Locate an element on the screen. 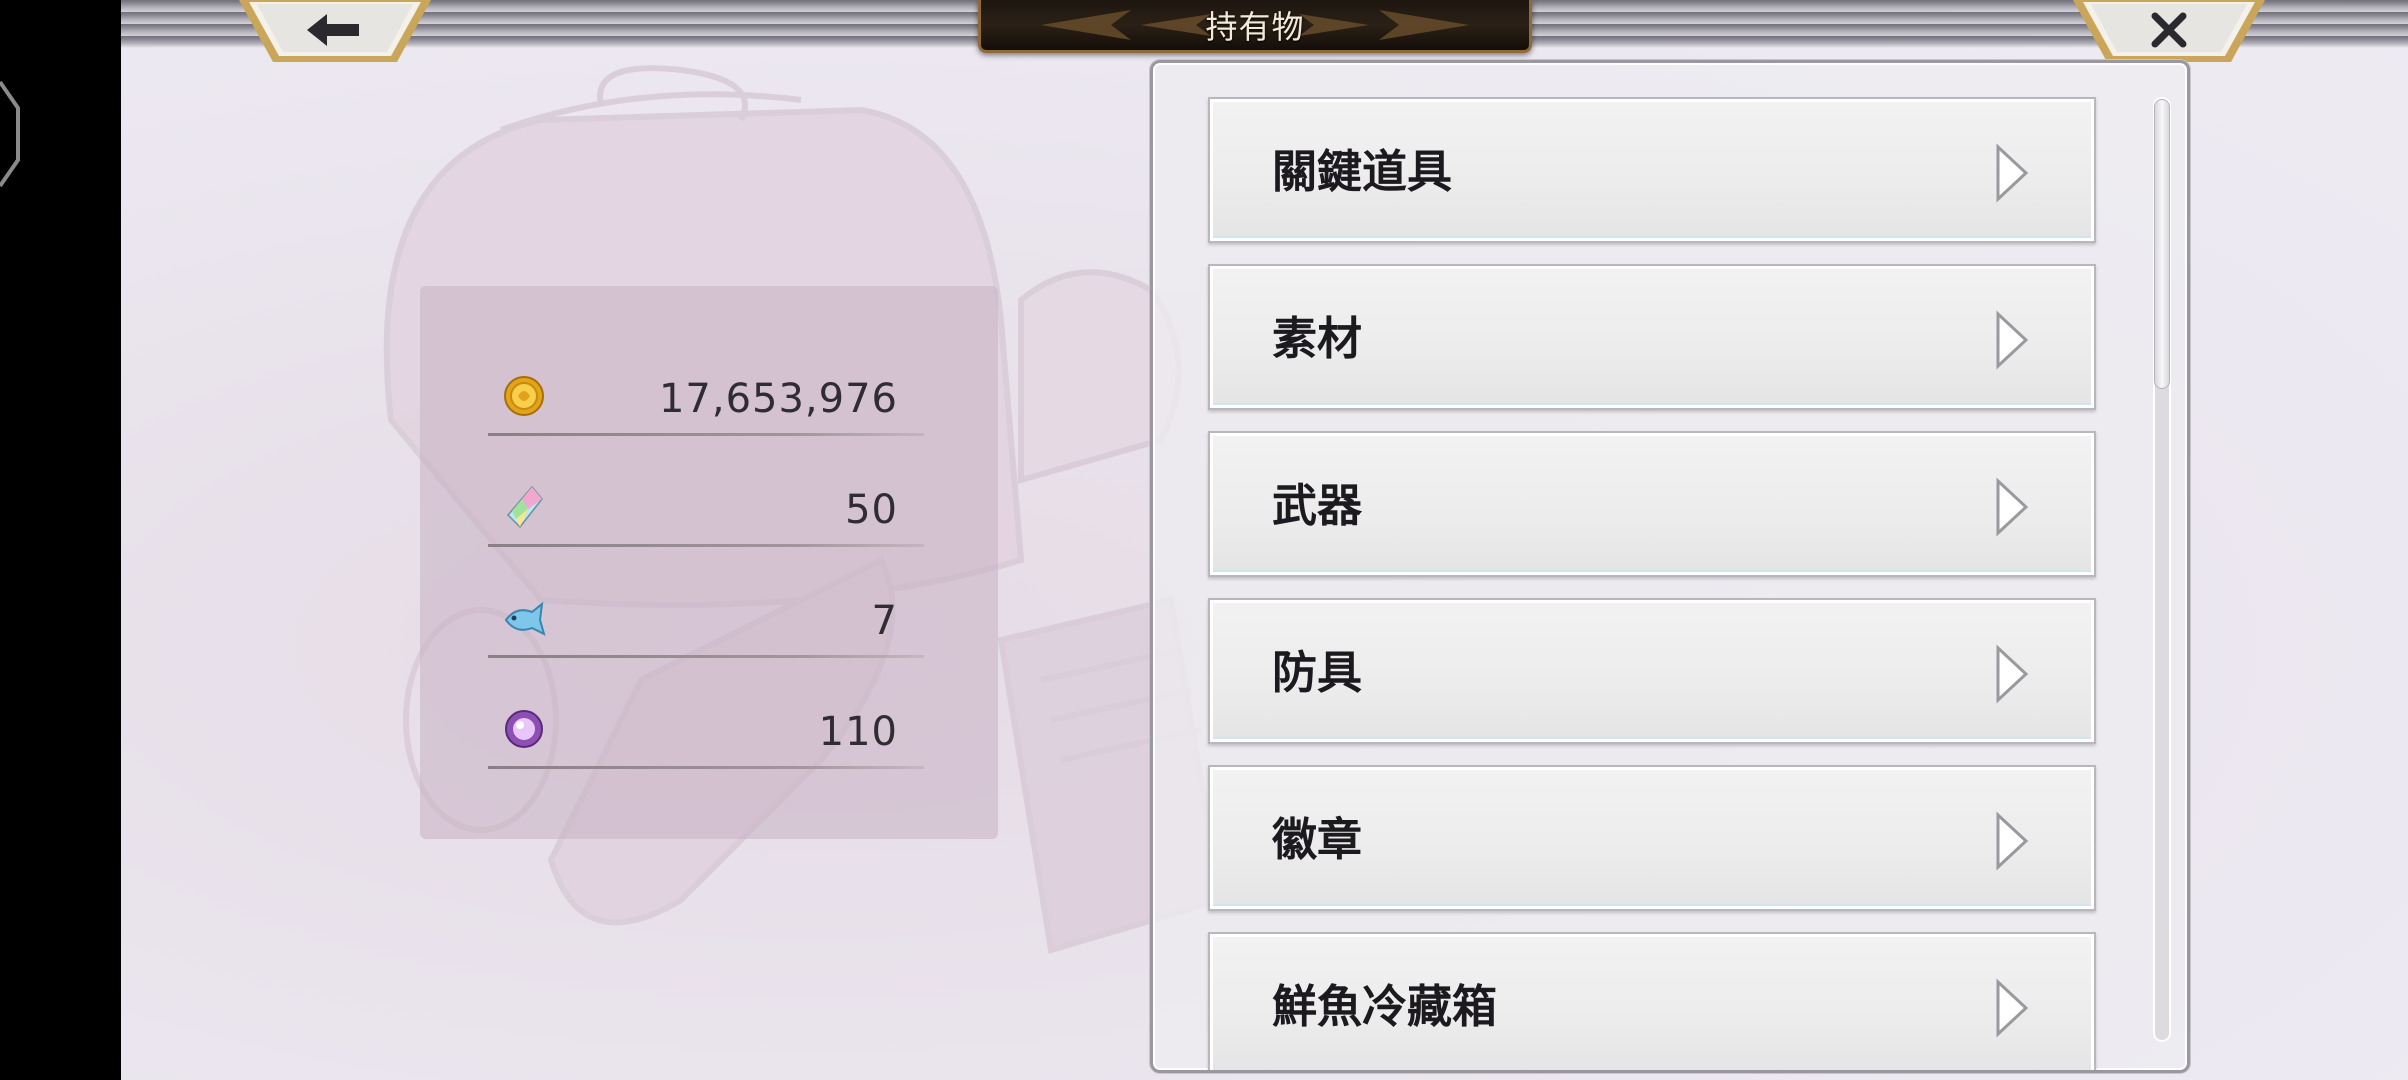 This screenshot has width=2408, height=1080. currency-row-fish: 7 is located at coordinates (706, 618).